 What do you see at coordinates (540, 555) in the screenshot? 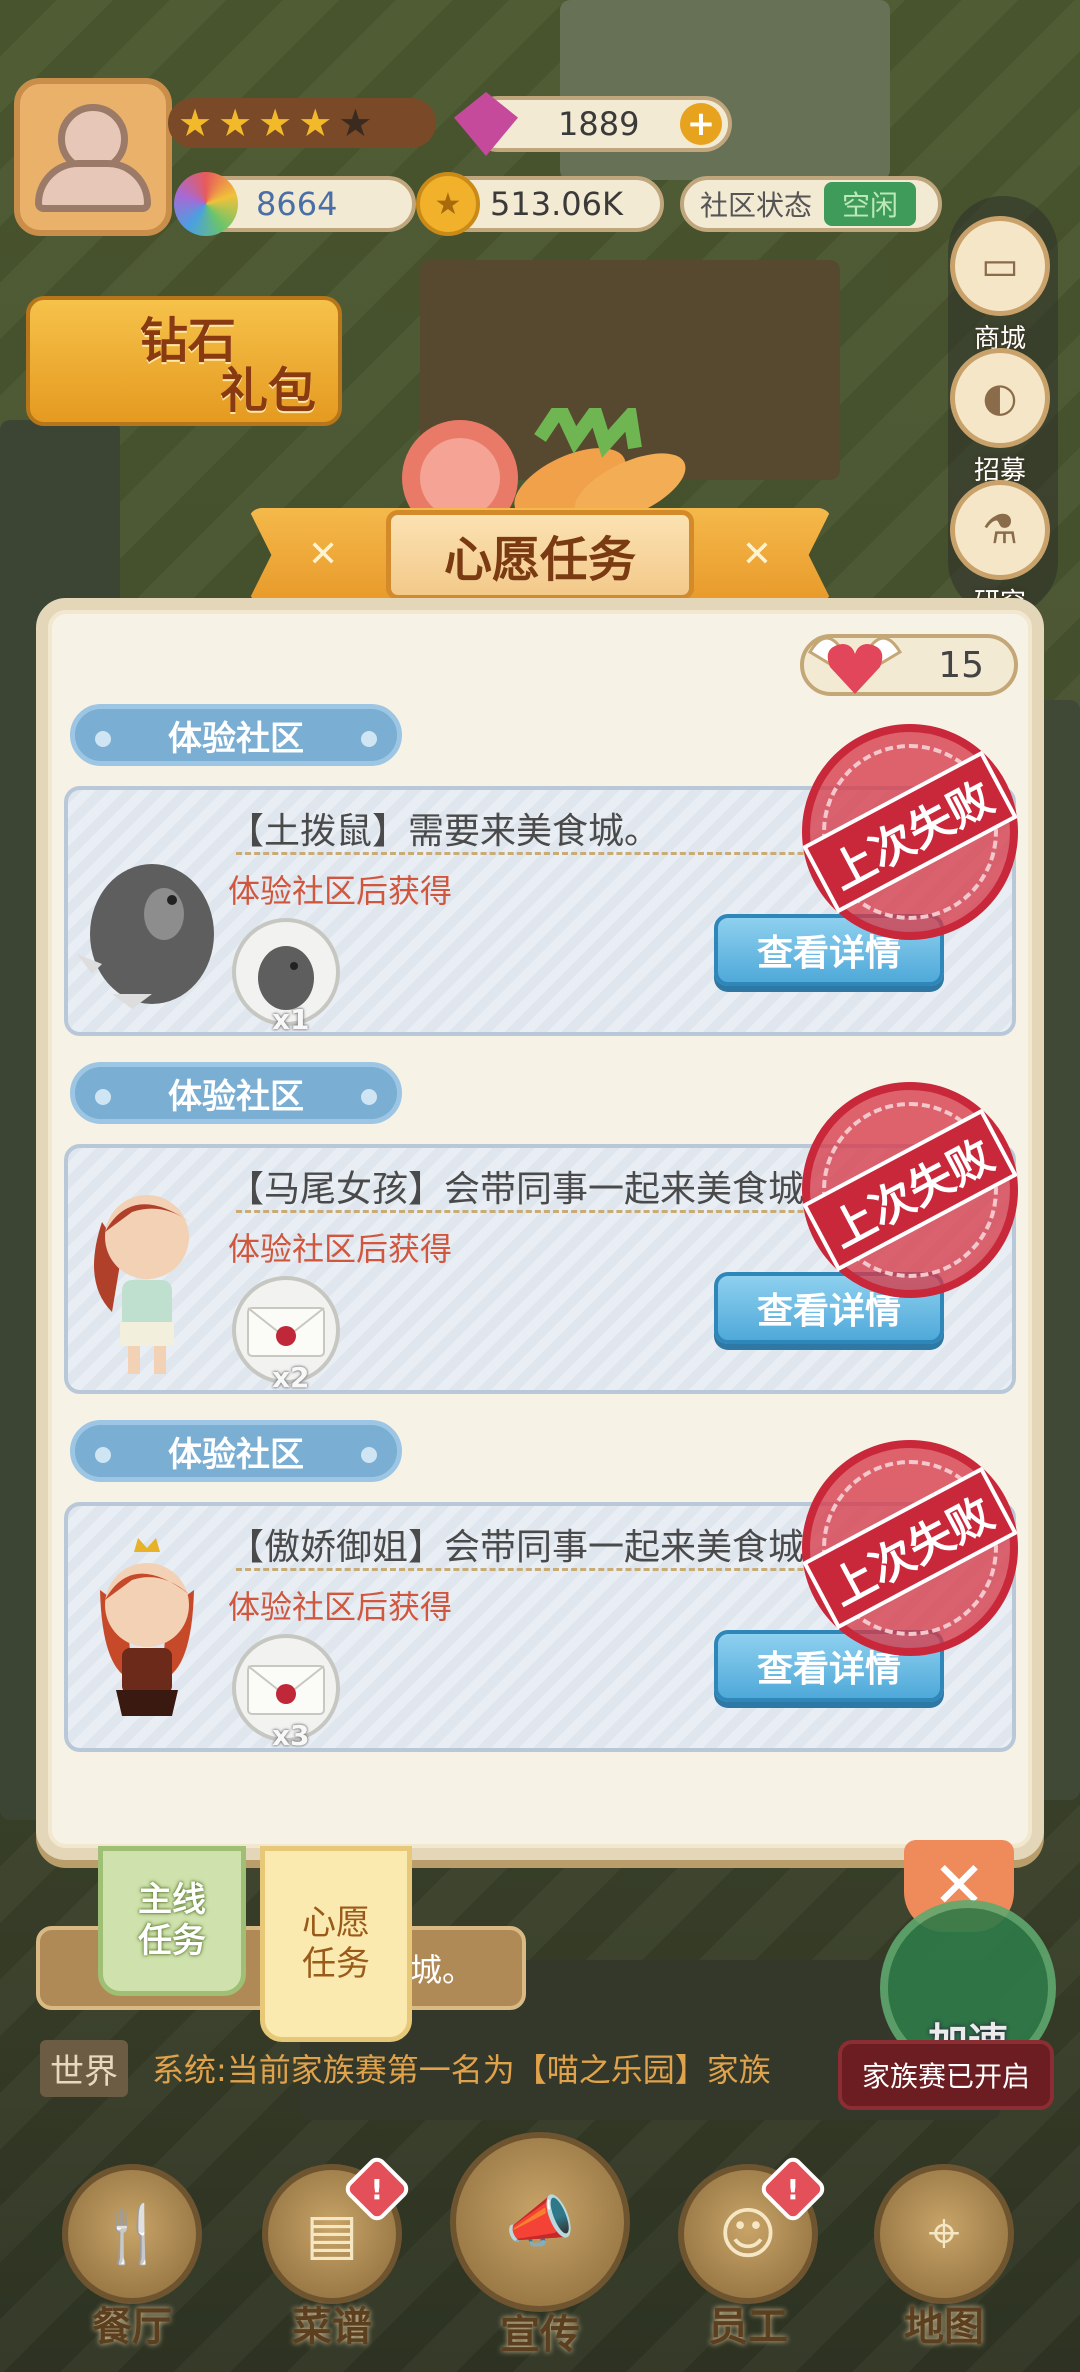
I see `modal-title: 心愿任务` at bounding box center [540, 555].